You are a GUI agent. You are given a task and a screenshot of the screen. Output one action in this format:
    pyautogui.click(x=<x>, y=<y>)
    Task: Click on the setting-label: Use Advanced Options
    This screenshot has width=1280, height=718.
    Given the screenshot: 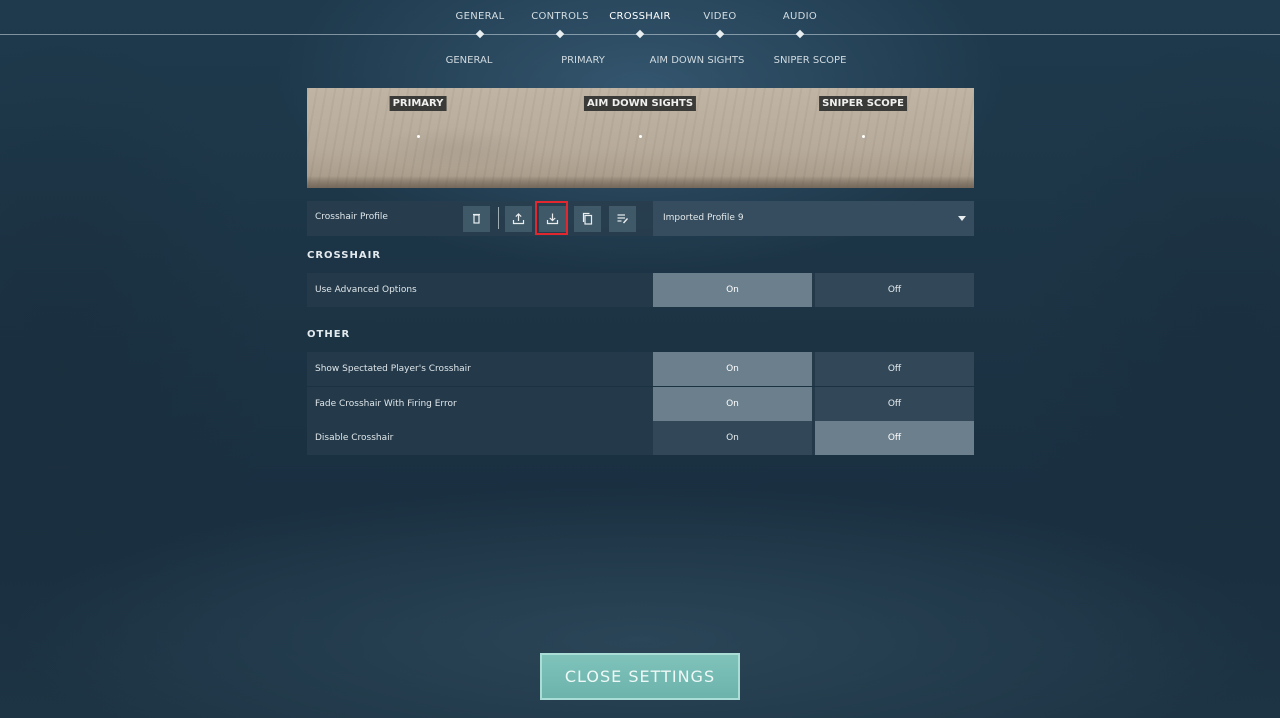 What is the action you would take?
    pyautogui.click(x=366, y=290)
    